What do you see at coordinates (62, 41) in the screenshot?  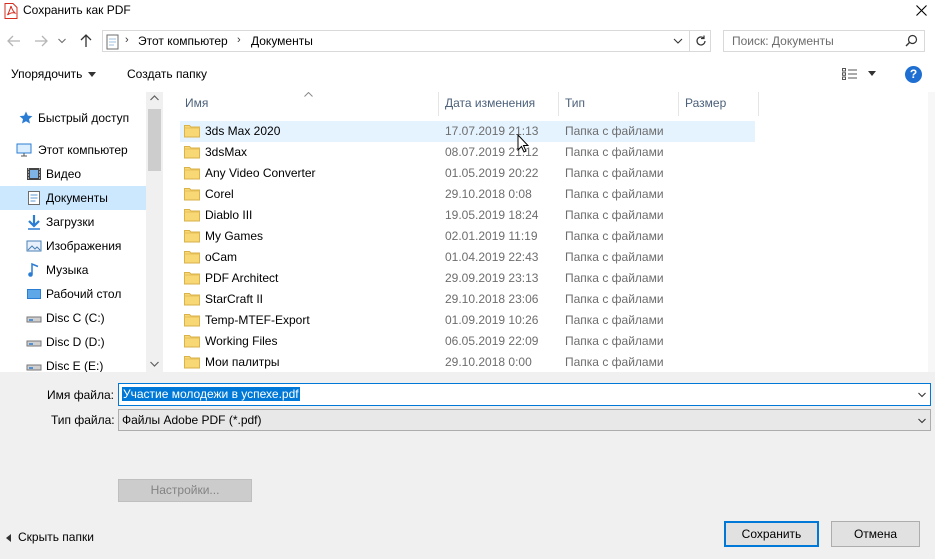 I see `recent-locations-chevron-icon` at bounding box center [62, 41].